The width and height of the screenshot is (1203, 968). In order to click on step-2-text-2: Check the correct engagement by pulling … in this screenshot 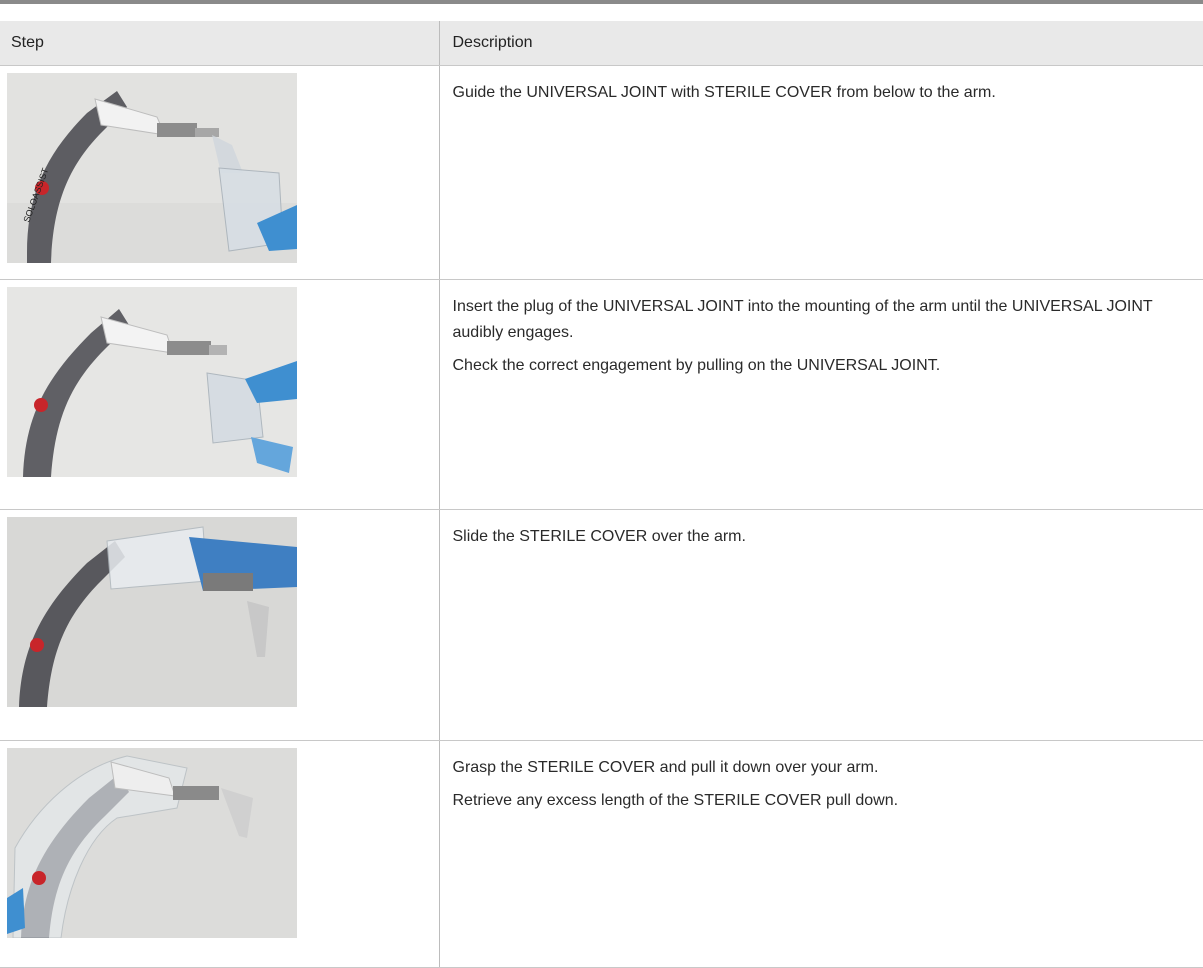, I will do `click(696, 365)`.